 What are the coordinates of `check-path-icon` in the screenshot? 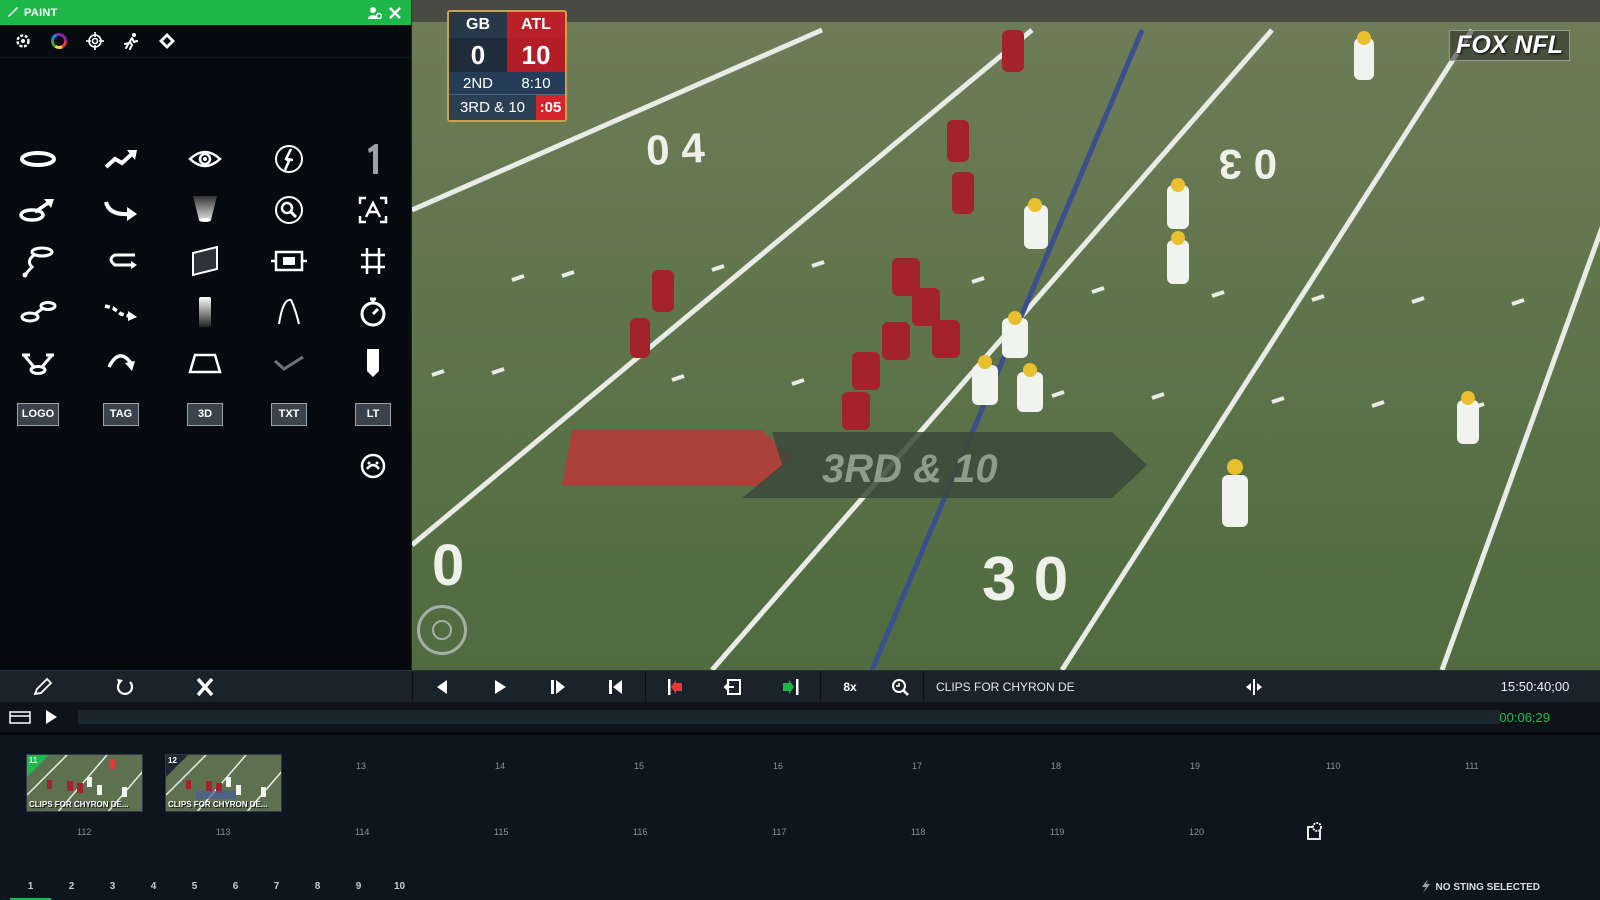 It's located at (289, 363).